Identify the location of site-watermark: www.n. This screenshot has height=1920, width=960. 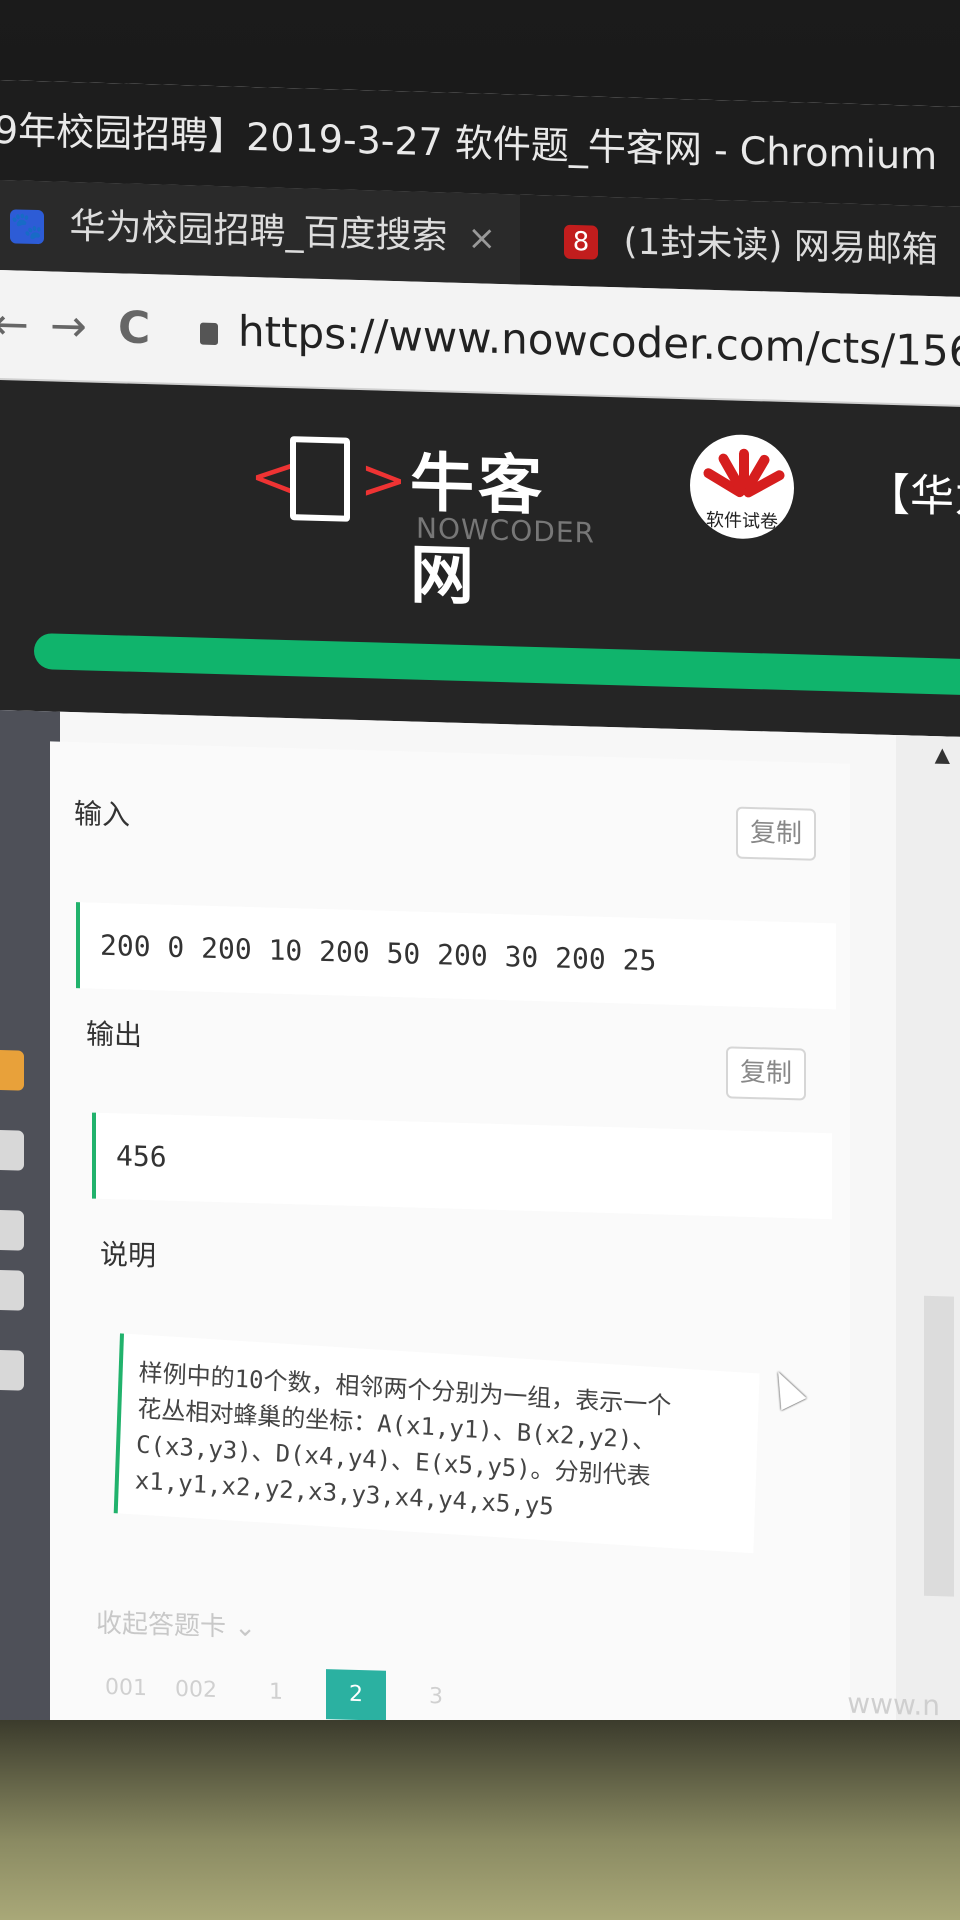
(893, 1704).